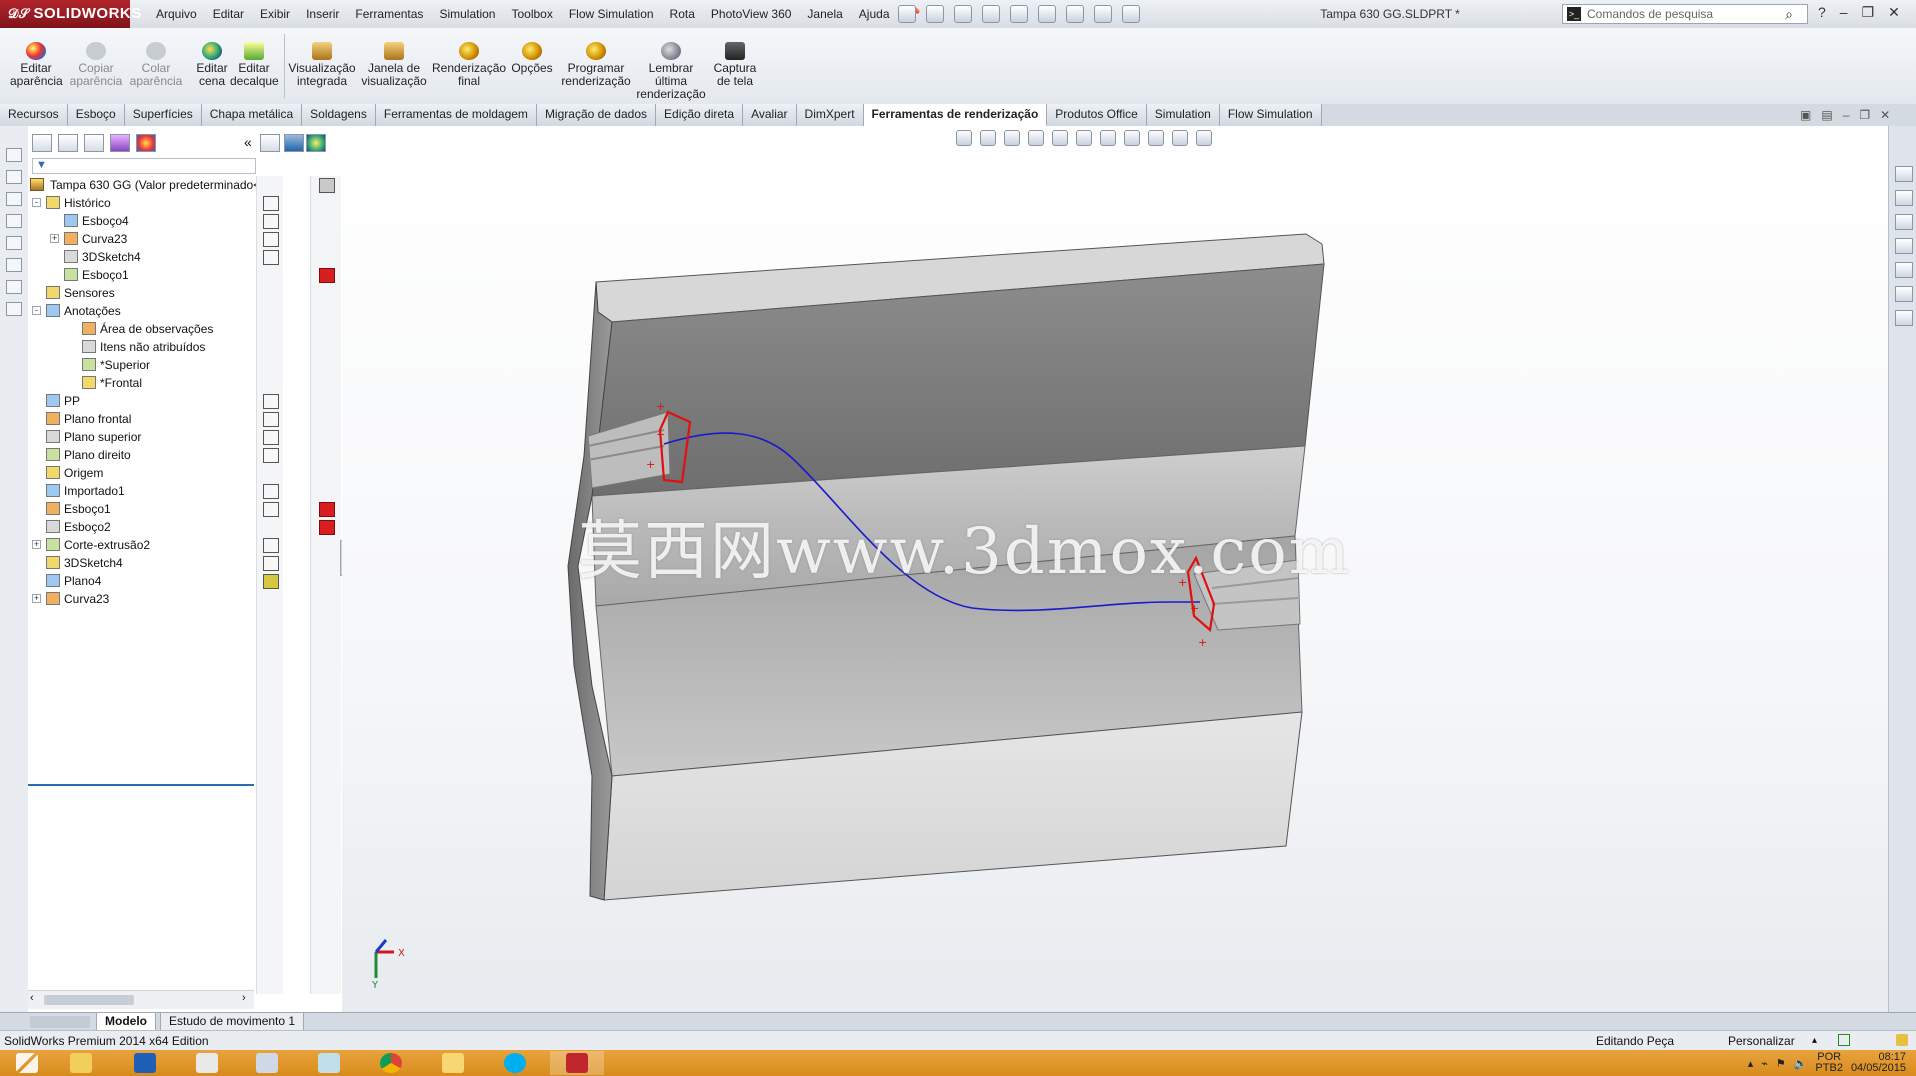  I want to click on menu-ajuda: Ajuda, so click(874, 14).